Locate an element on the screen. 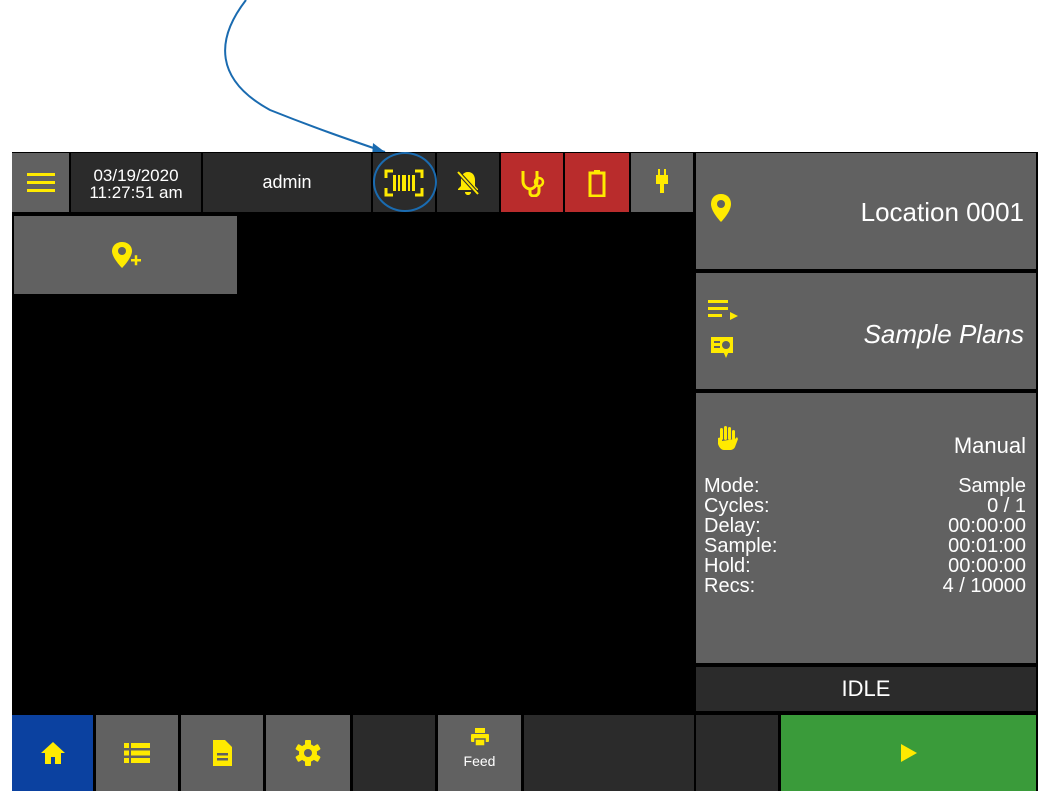 The height and width of the screenshot is (791, 1038). battery-button is located at coordinates (597, 182).